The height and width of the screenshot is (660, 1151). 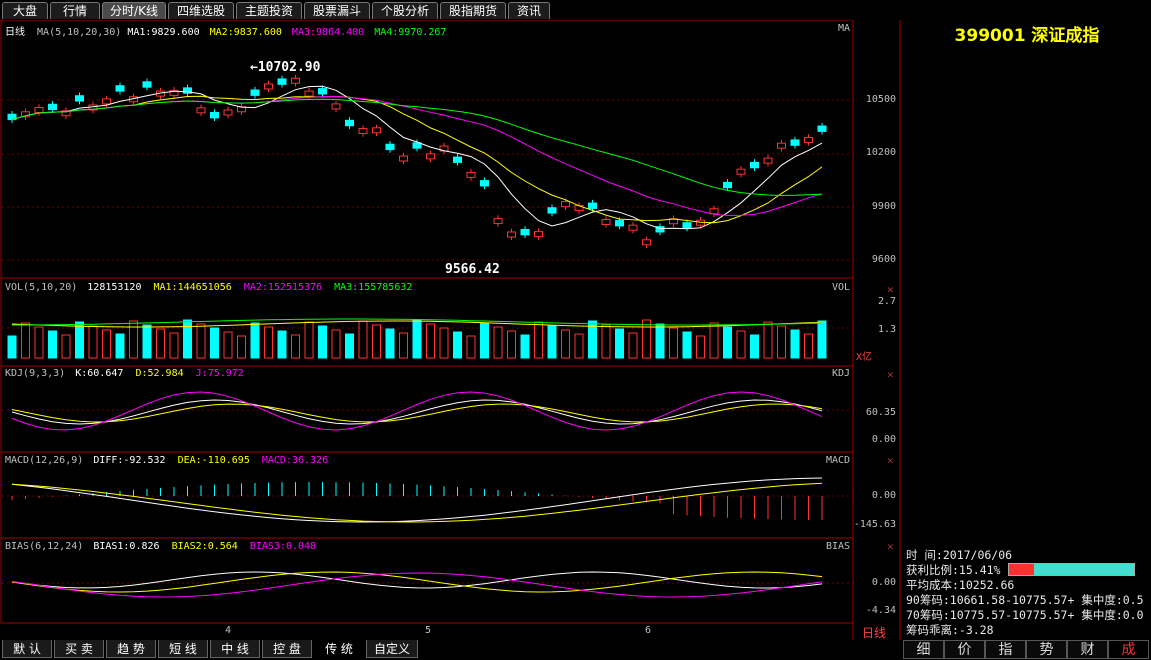 What do you see at coordinates (339, 649) in the screenshot?
I see `indicator-tab-6: 传 统` at bounding box center [339, 649].